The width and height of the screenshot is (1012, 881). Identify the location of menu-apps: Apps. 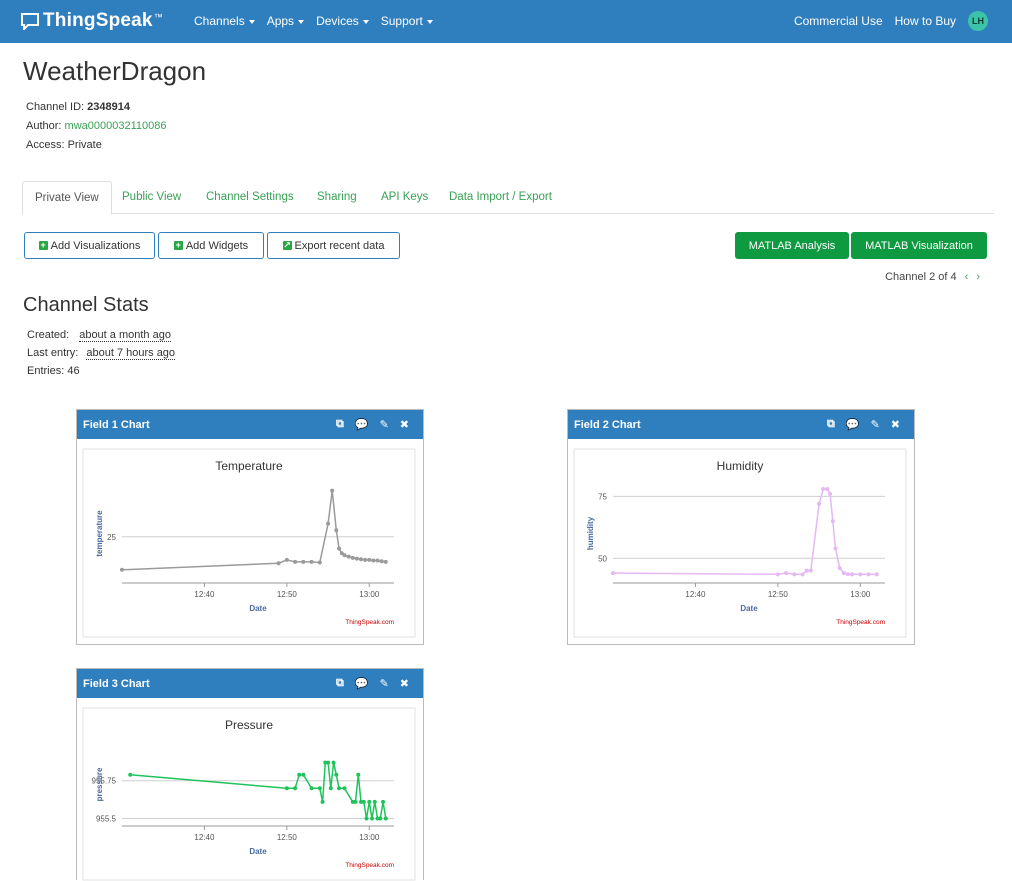
(286, 21).